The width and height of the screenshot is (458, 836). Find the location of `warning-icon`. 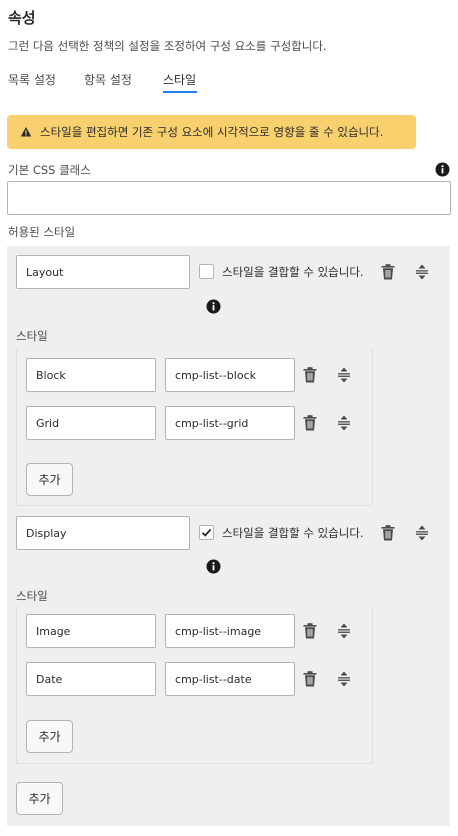

warning-icon is located at coordinates (26, 132).